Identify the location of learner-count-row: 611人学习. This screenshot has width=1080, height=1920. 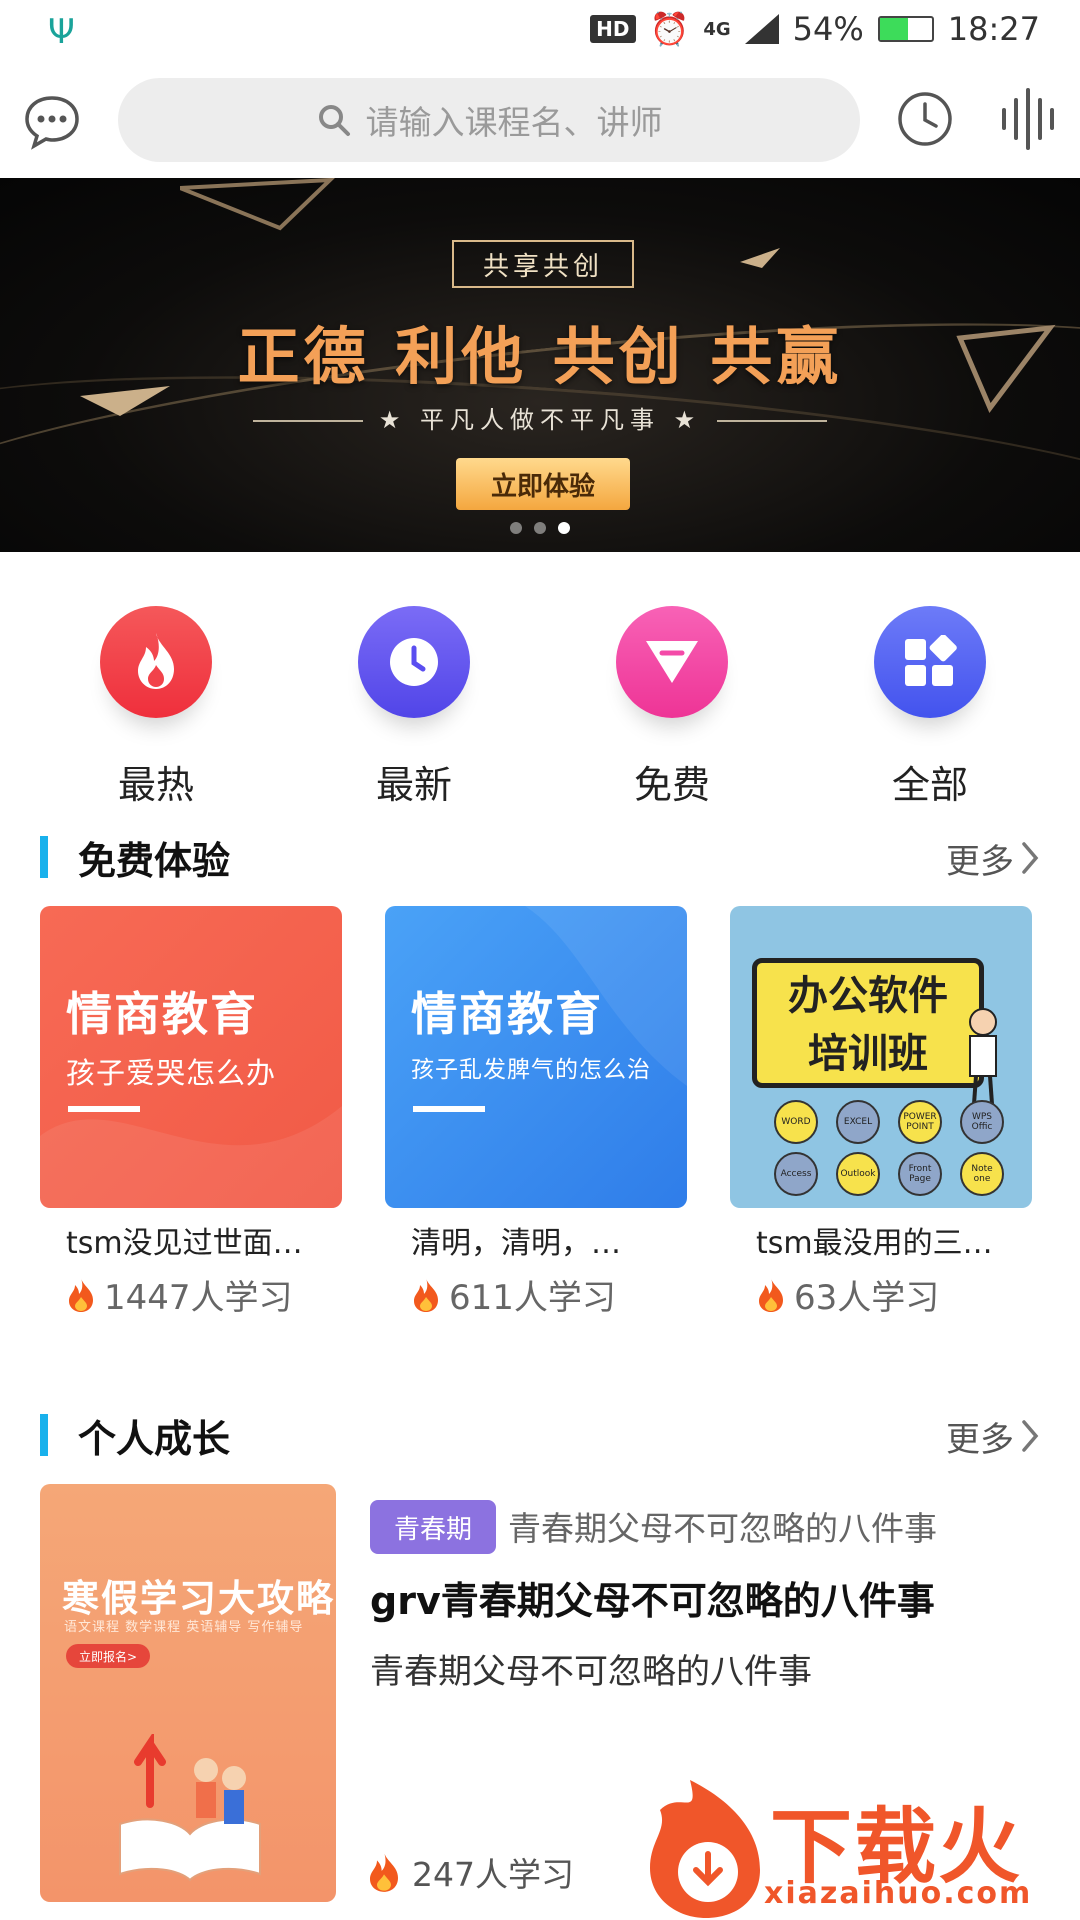
(536, 1294).